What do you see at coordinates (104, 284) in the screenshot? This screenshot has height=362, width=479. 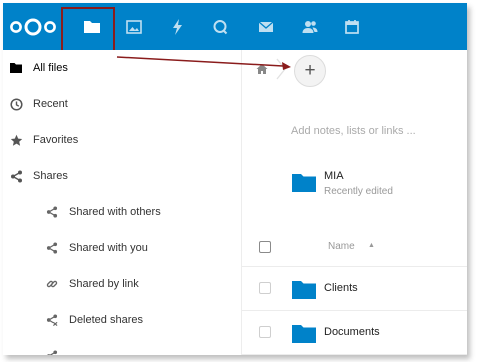 I see `nav-label: Shared by link` at bounding box center [104, 284].